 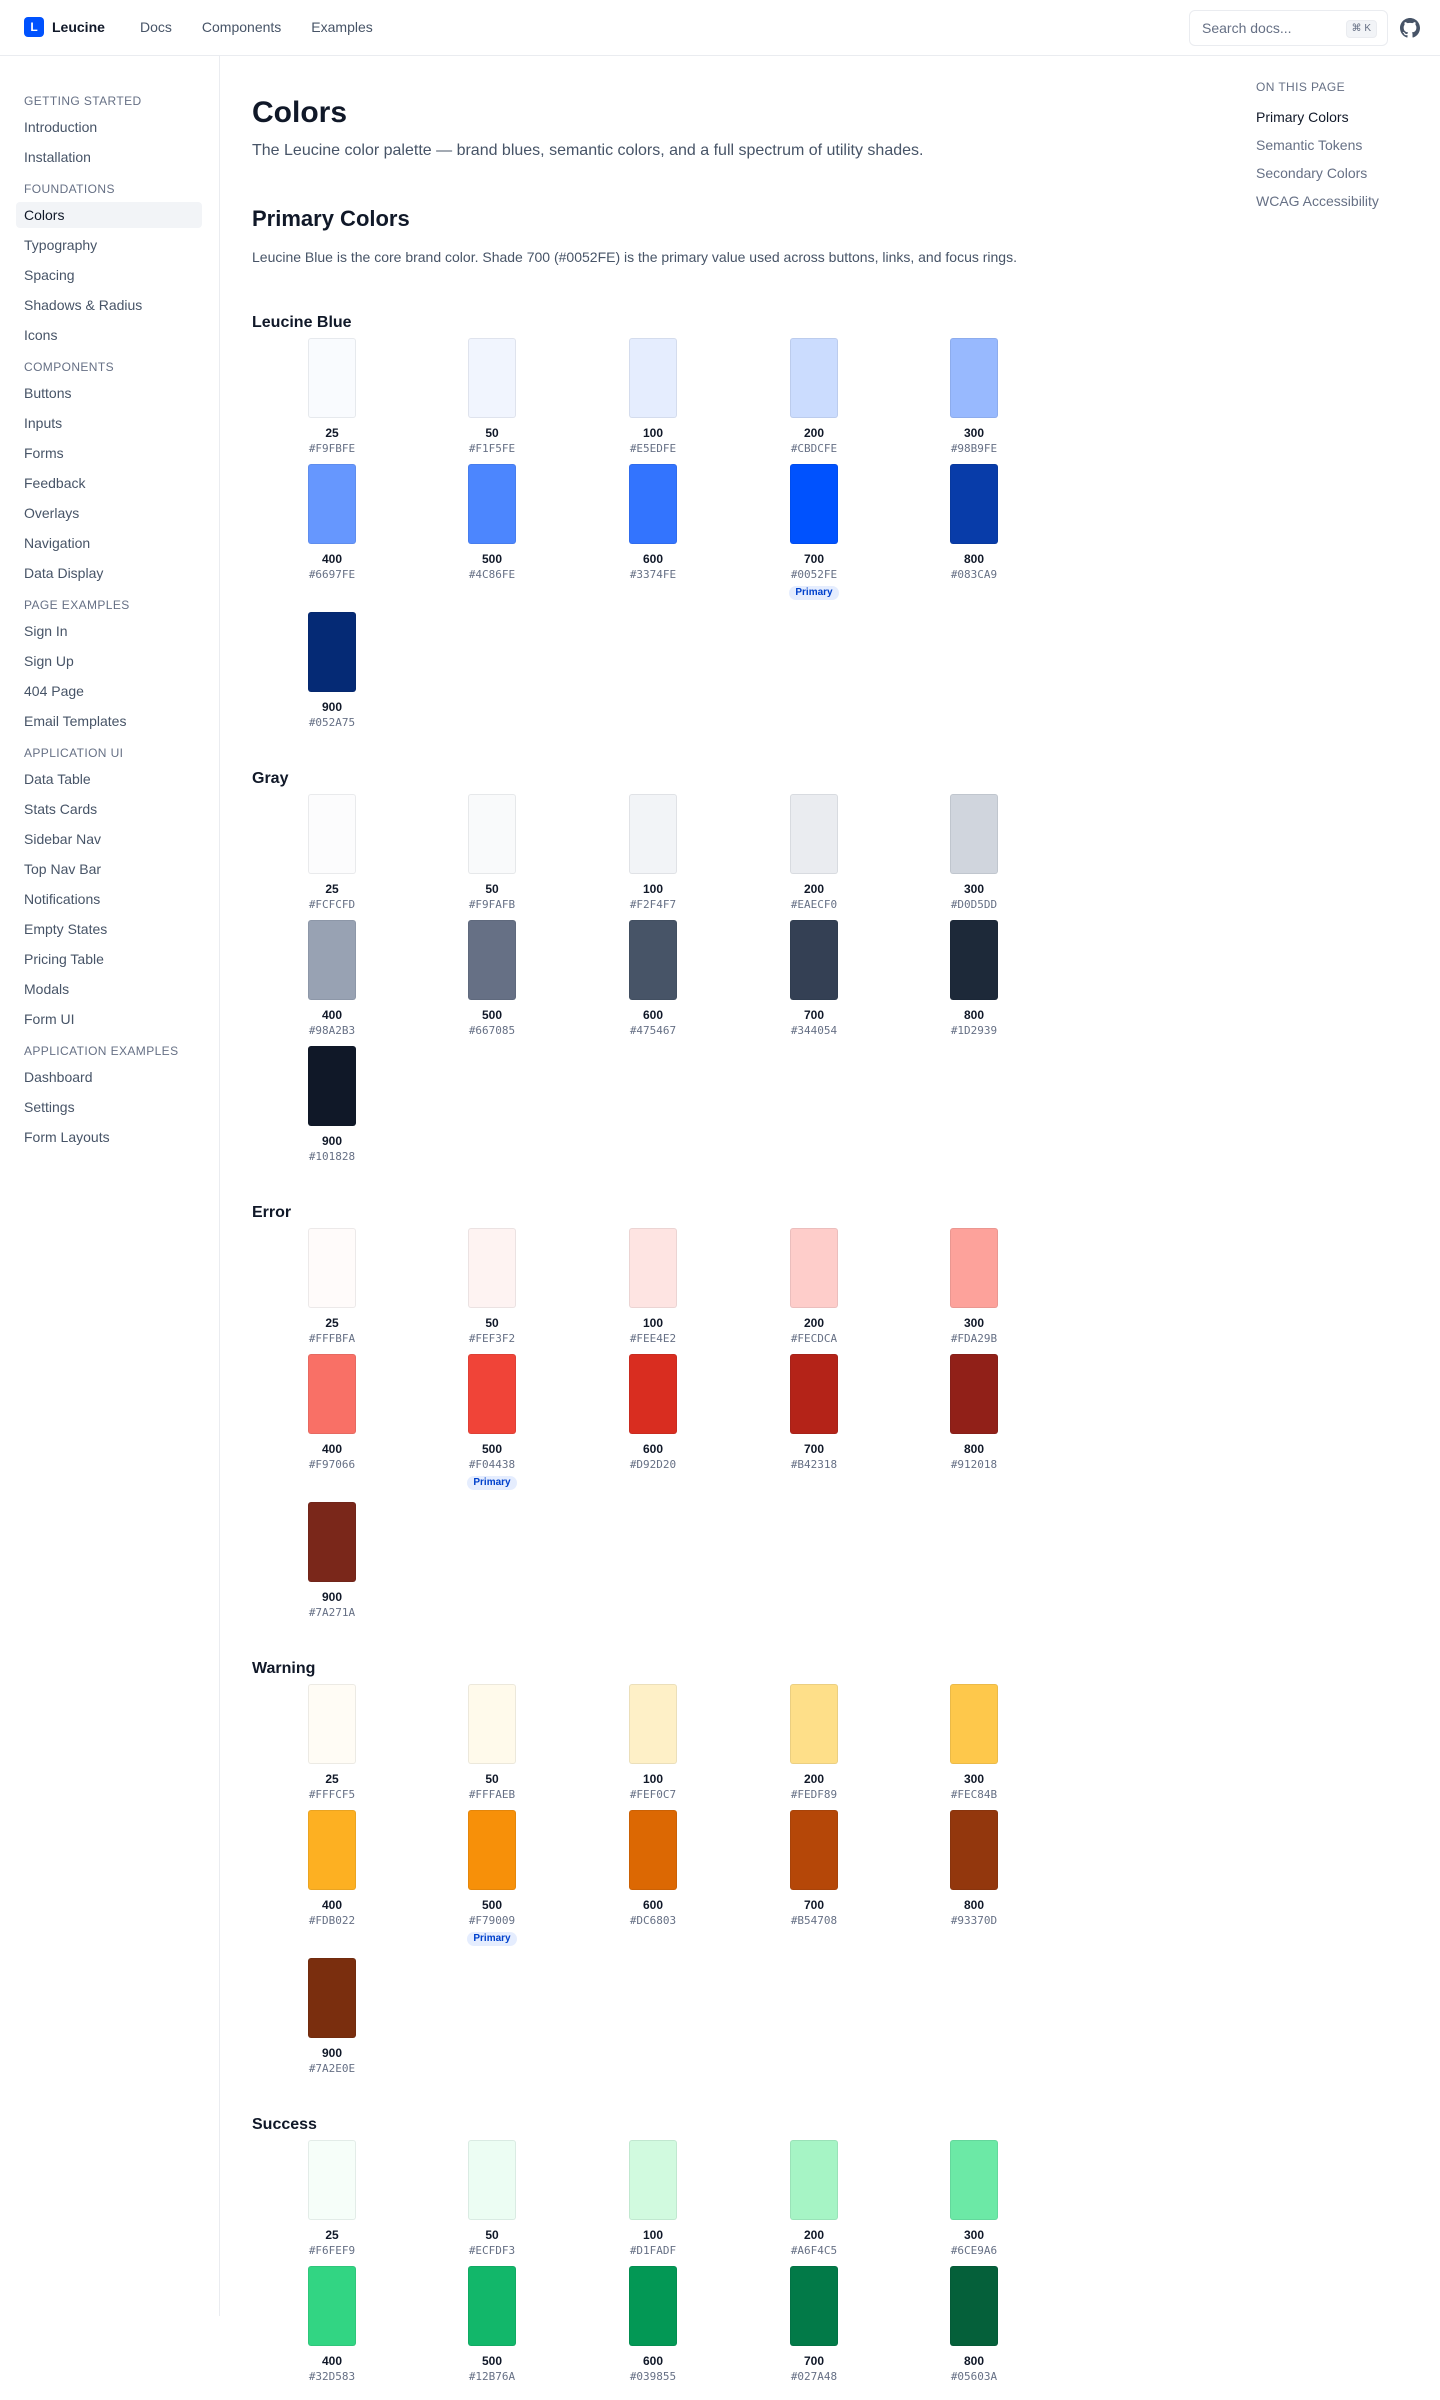 I want to click on sidebar-item-sign-up: Sign Up, so click(x=109, y=661).